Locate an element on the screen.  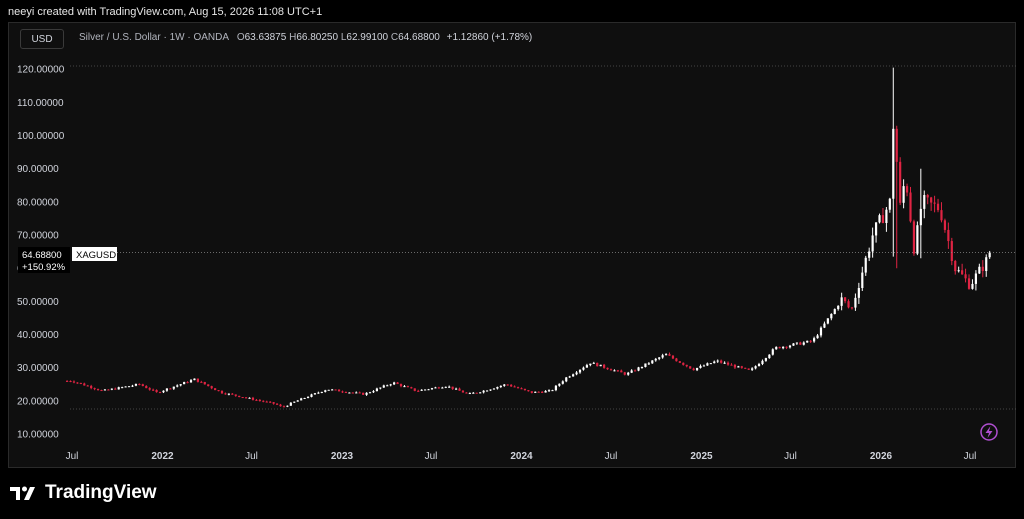
y-tick-label: 40.00000 is located at coordinates (38, 335).